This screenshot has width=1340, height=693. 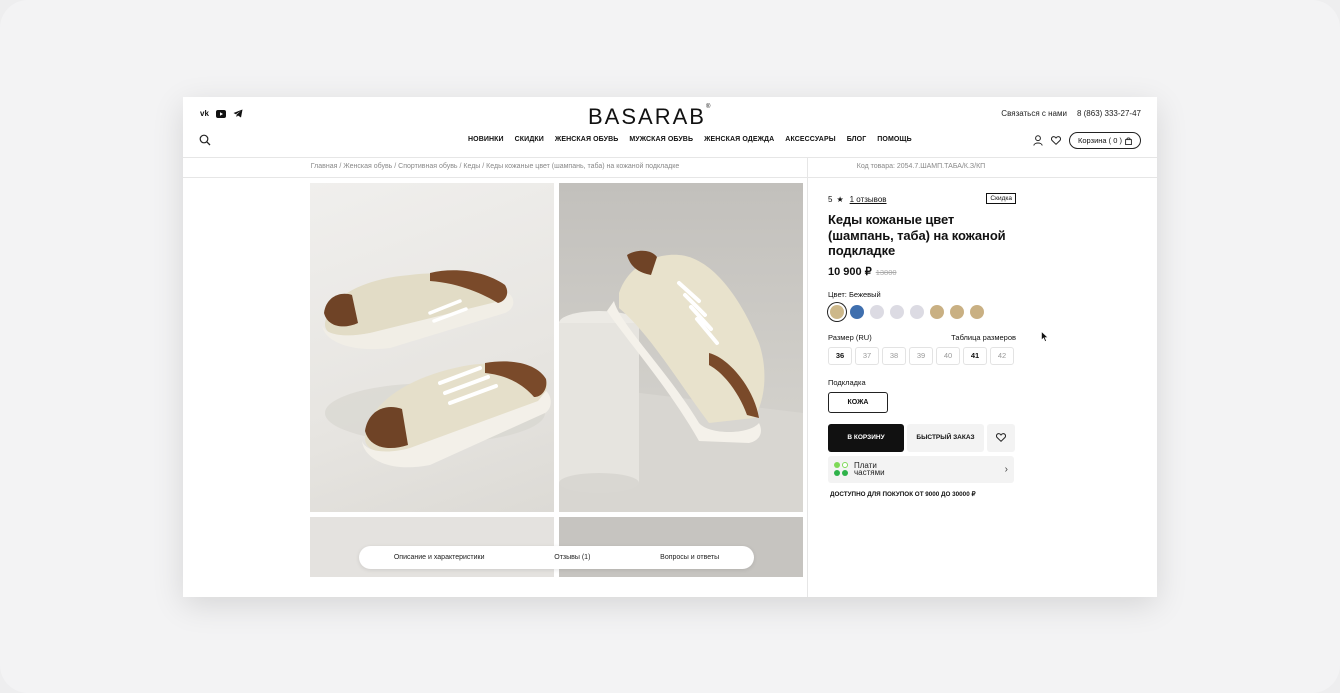 What do you see at coordinates (854, 294) in the screenshot?
I see `color-label: Цвет: Бежевый` at bounding box center [854, 294].